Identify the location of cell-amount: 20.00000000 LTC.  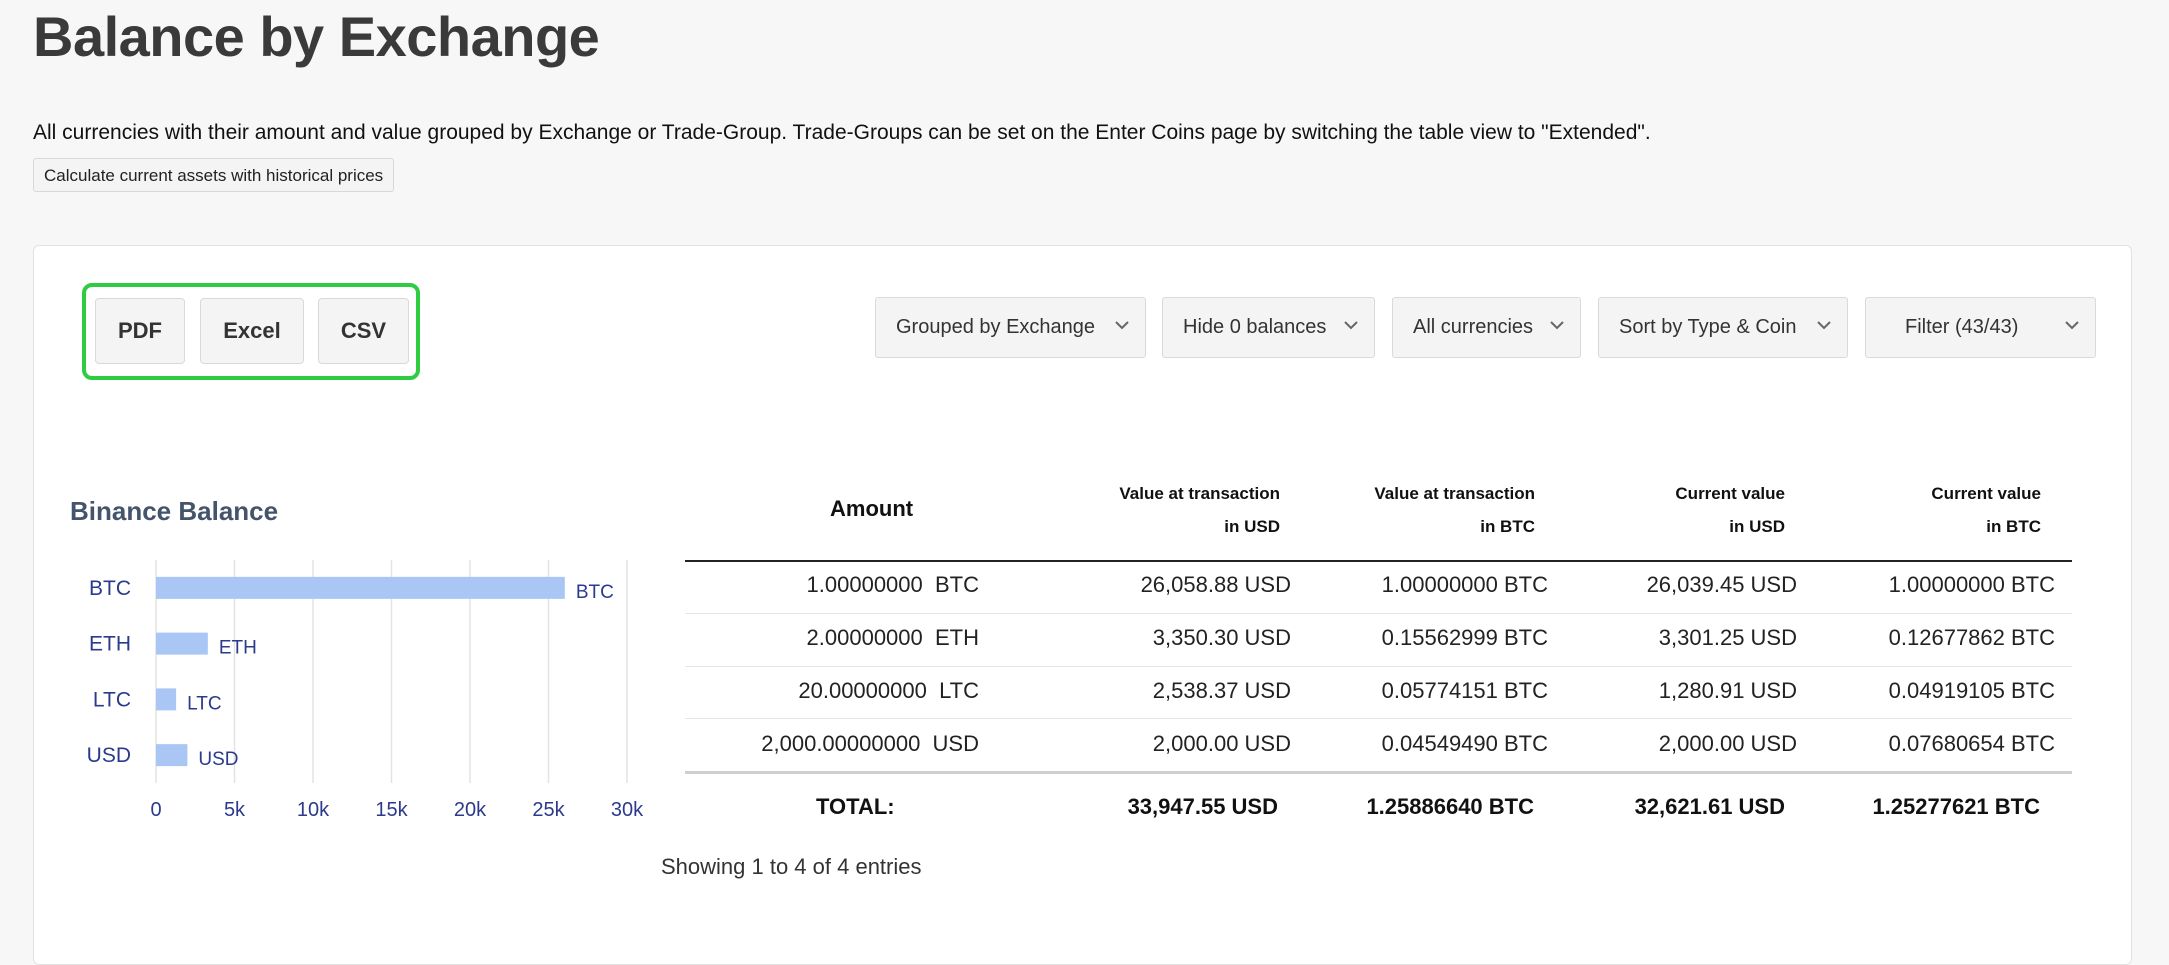
(888, 690).